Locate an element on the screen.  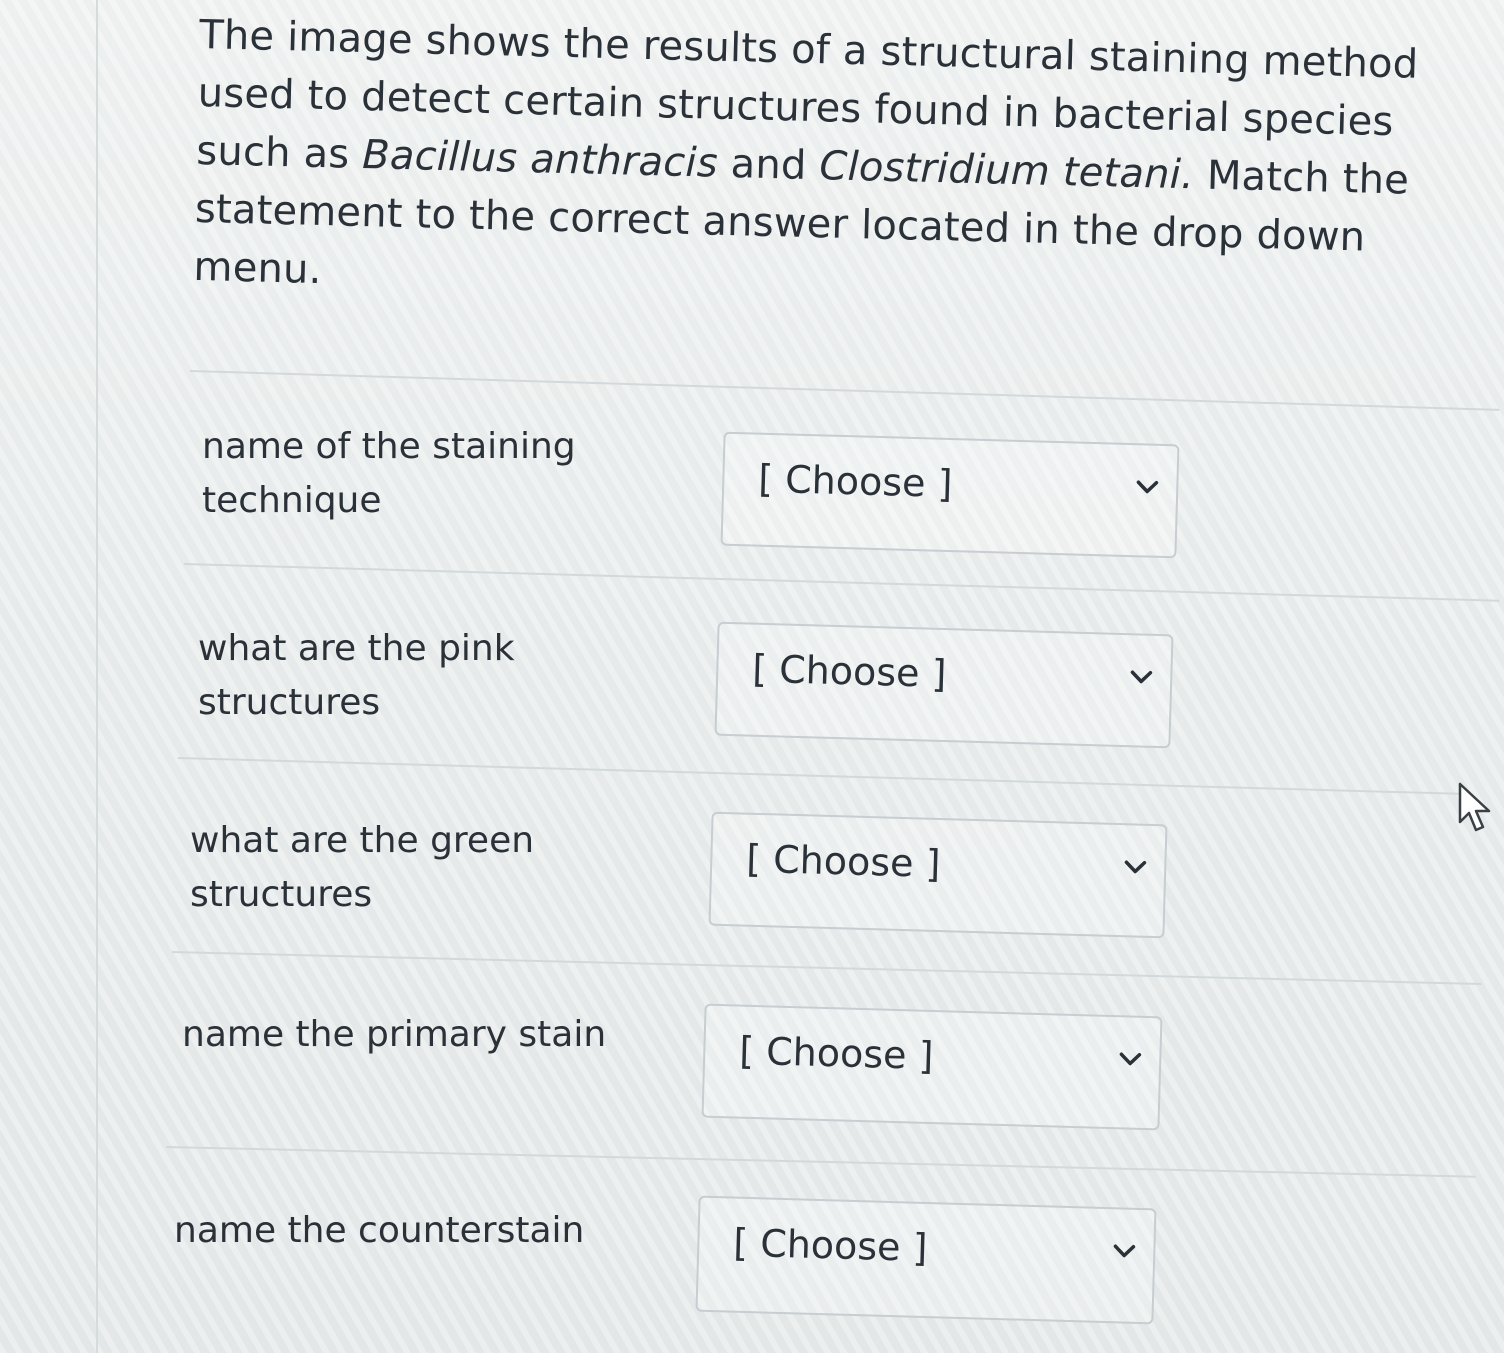
statement-label: what are the green structures is located at coordinates (362, 867).